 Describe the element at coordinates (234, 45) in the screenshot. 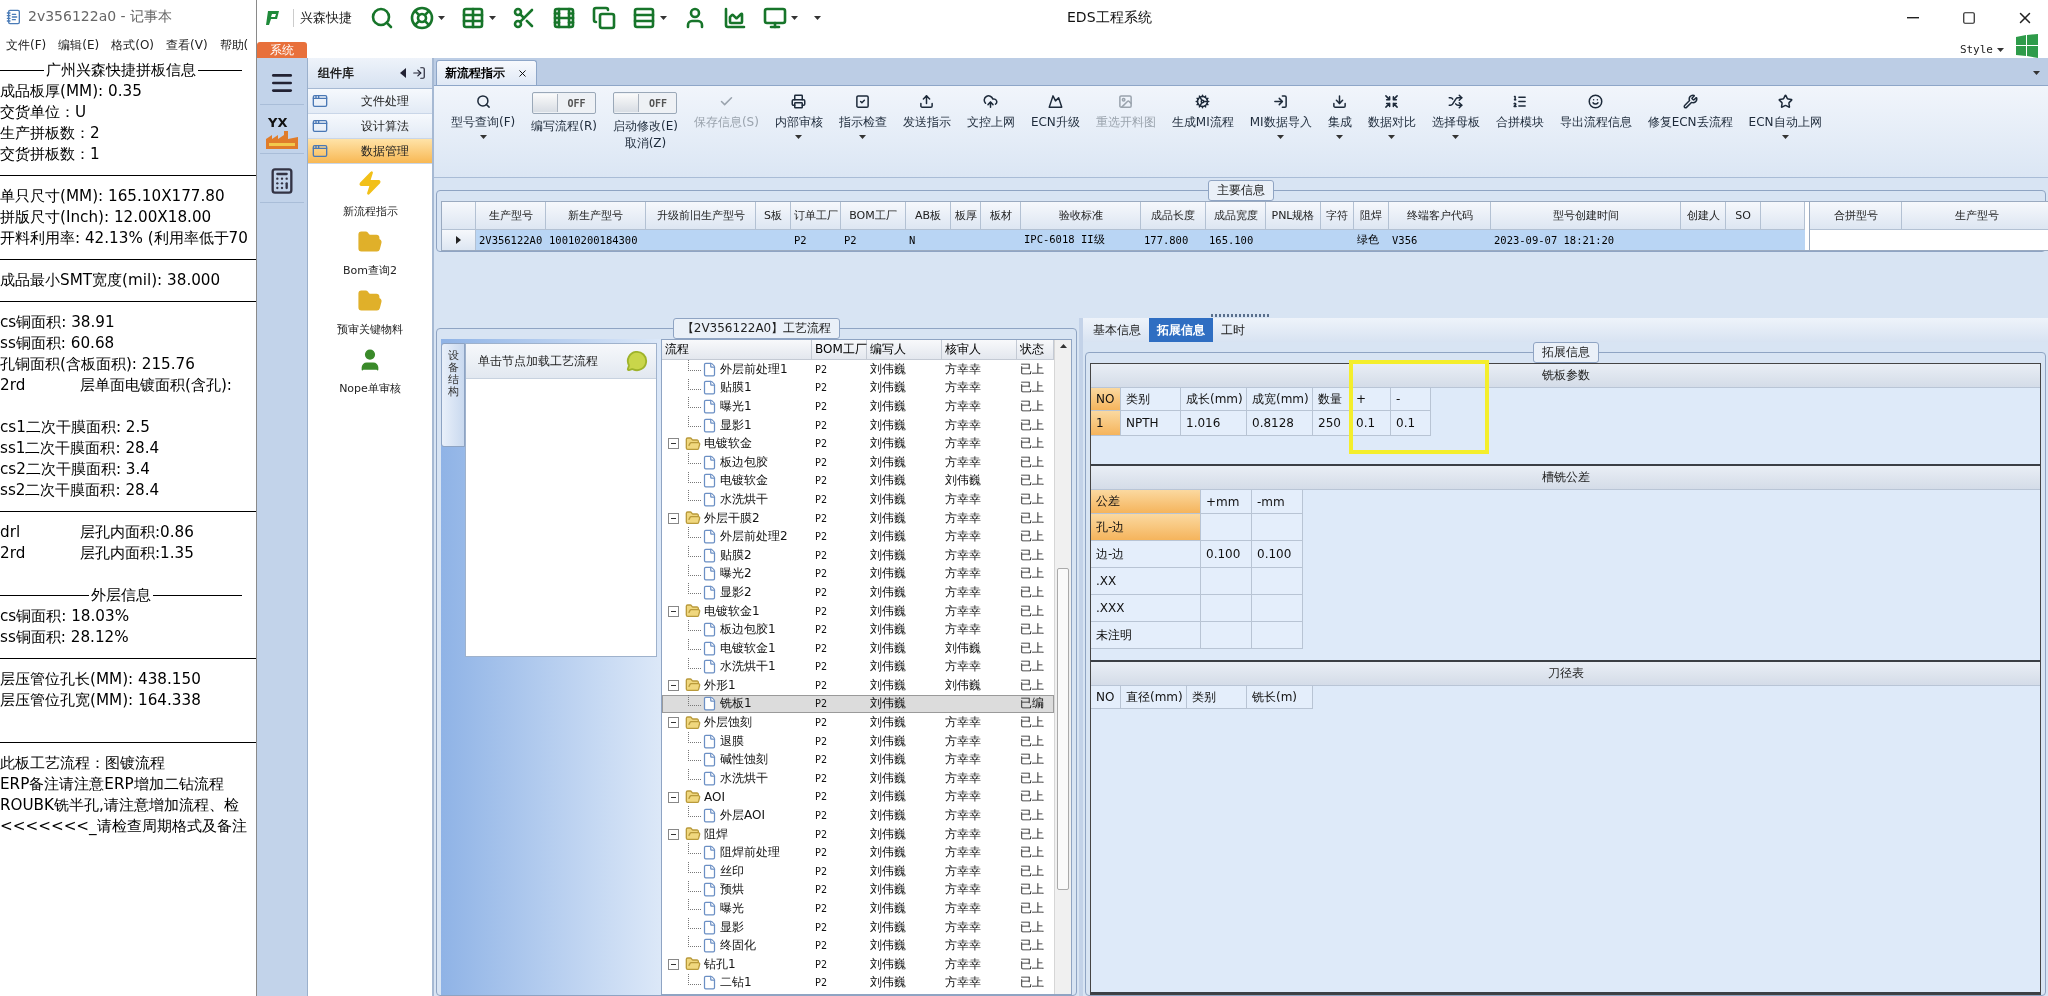

I see `menu-item: 帮助(` at that location.